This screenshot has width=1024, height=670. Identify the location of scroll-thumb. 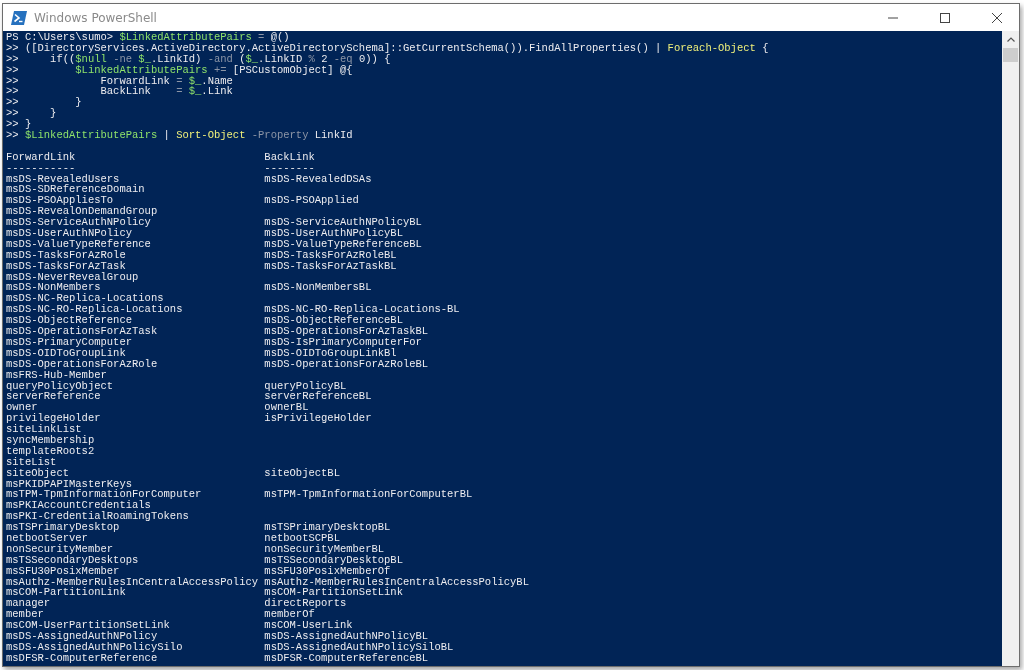
(1010, 55).